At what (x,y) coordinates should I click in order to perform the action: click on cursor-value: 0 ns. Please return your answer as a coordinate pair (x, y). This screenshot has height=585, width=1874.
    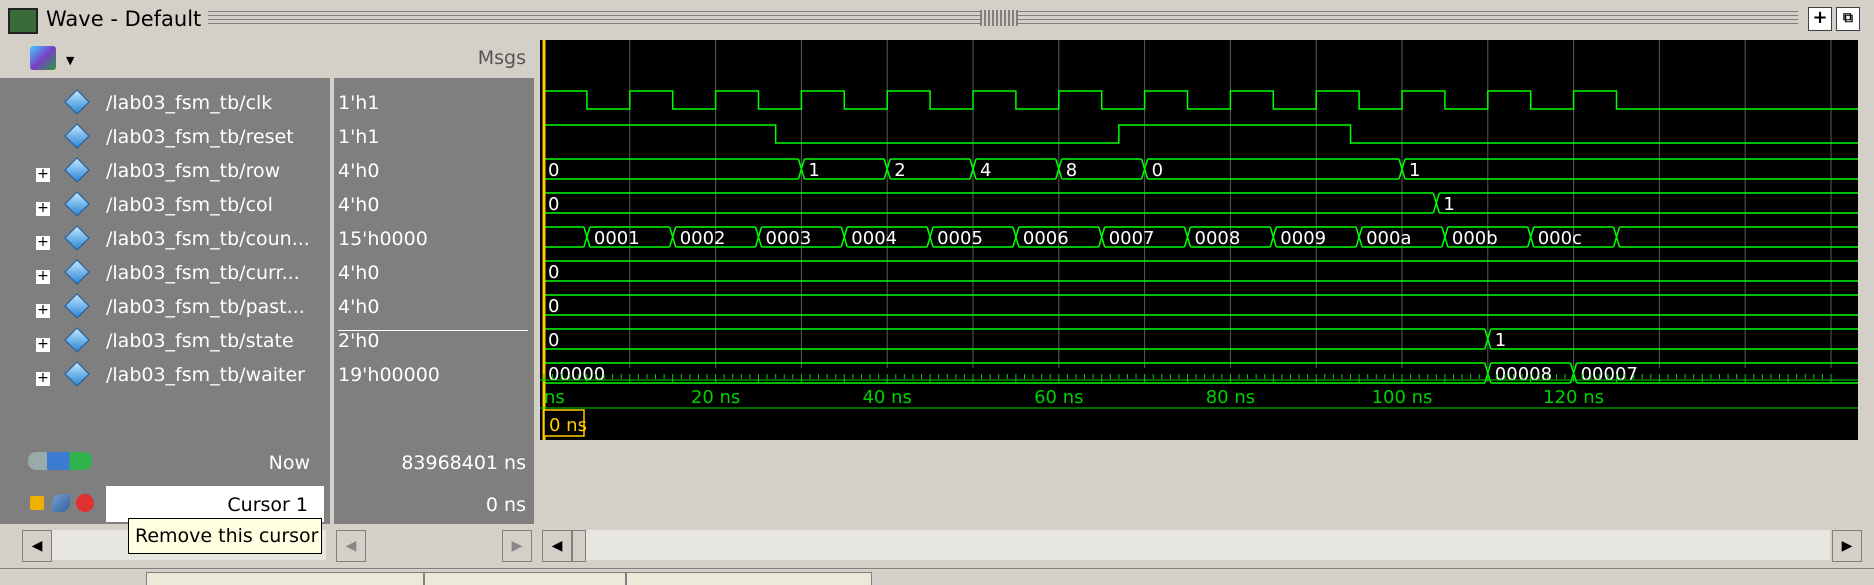
    Looking at the image, I should click on (505, 505).